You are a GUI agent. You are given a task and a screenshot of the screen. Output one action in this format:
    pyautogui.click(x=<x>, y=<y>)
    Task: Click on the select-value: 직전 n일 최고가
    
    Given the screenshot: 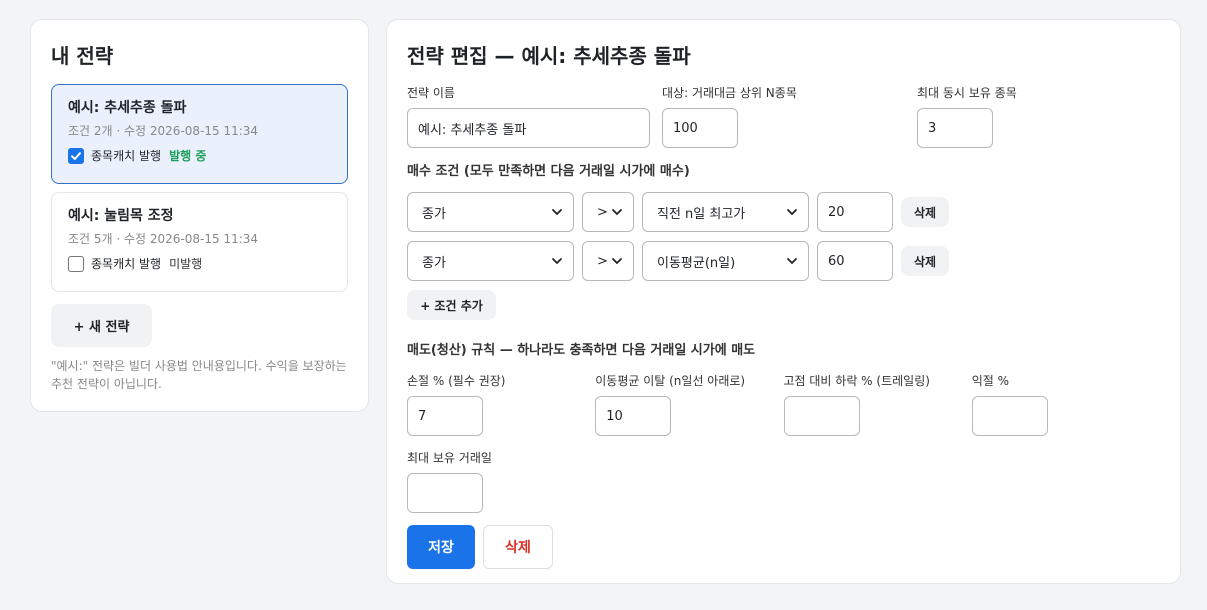 What is the action you would take?
    pyautogui.click(x=701, y=214)
    